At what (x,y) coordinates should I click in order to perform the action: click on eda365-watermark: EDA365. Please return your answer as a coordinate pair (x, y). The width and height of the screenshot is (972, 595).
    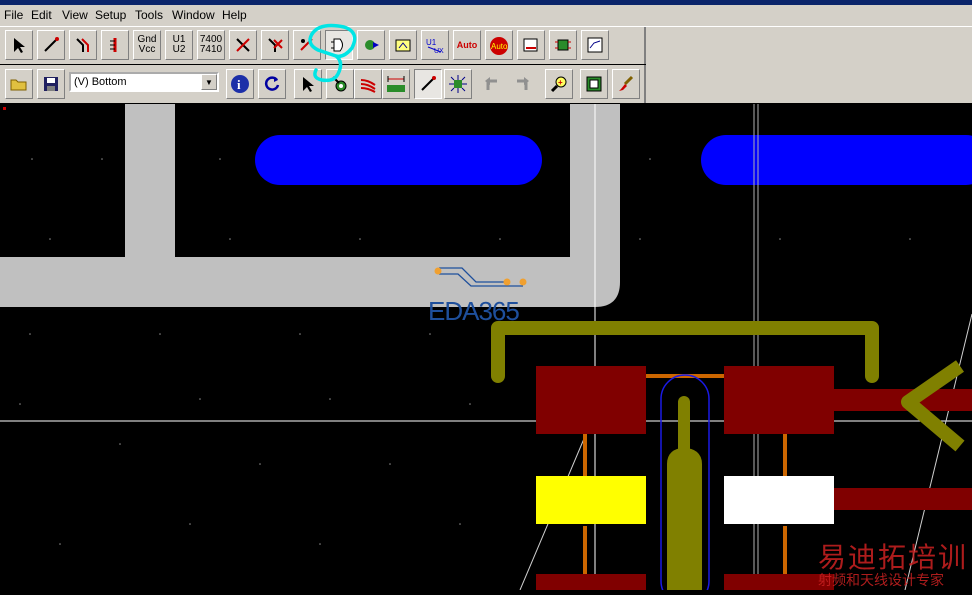
    Looking at the image, I should click on (474, 311).